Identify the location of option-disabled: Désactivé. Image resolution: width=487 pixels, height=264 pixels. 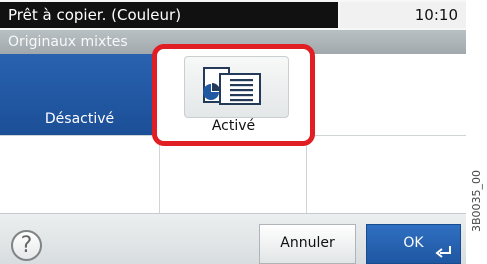
(79, 94).